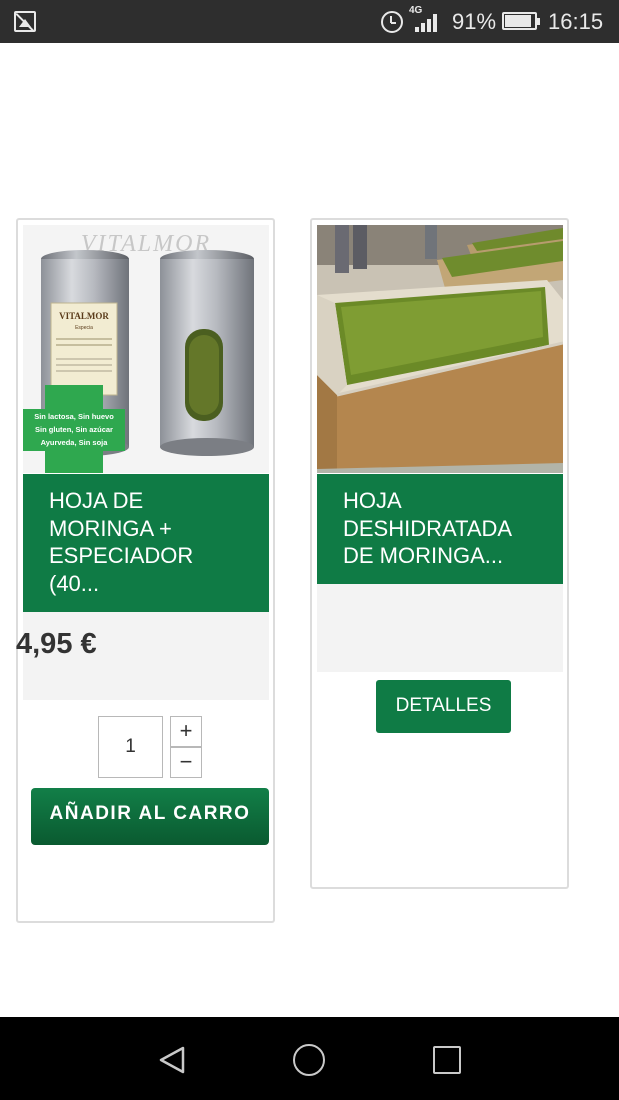 Image resolution: width=619 pixels, height=1100 pixels. What do you see at coordinates (443, 706) in the screenshot?
I see `details-button: DETALLES` at bounding box center [443, 706].